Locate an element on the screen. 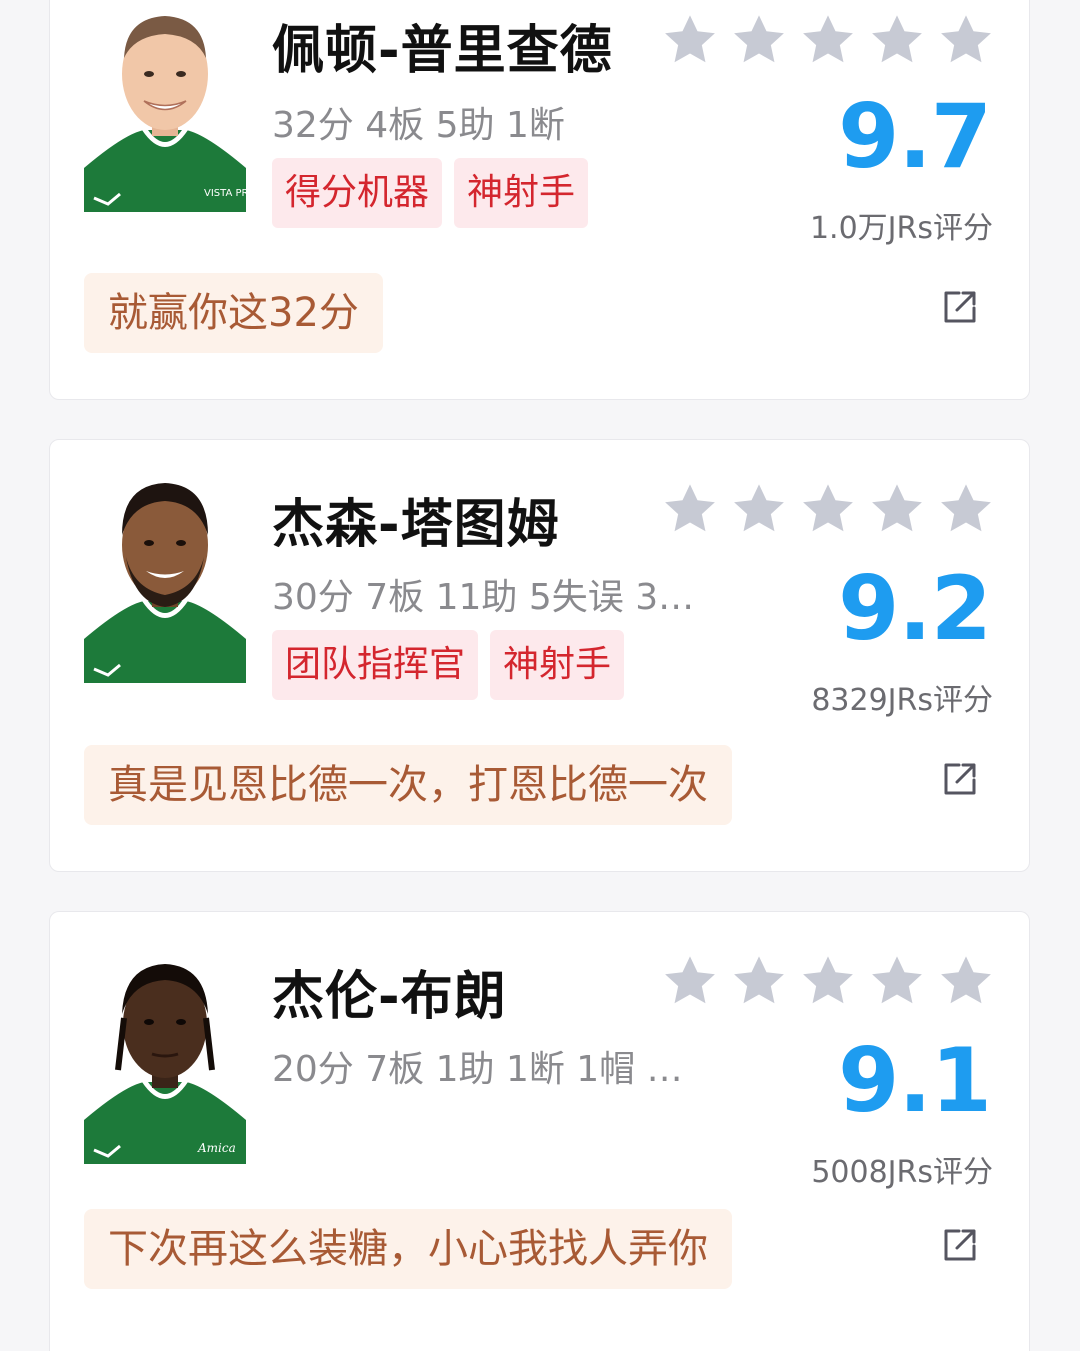 Image resolution: width=1080 pixels, height=1351 pixels. player-stats: 32分 4板 5助 1断 is located at coordinates (418, 125).